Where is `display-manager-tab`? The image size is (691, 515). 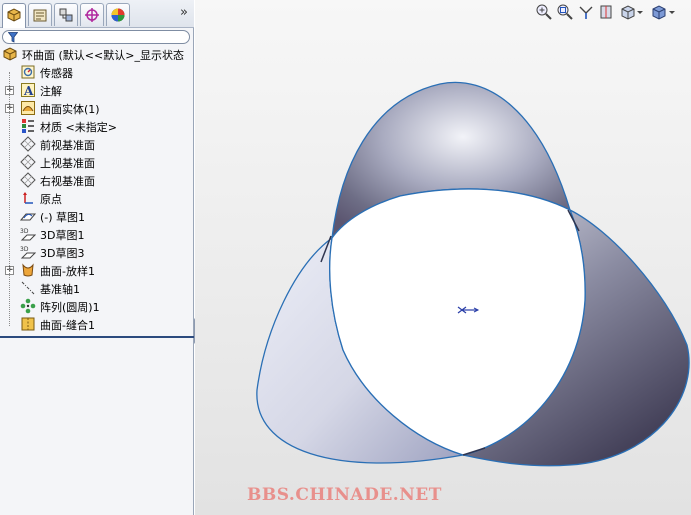
display-manager-tab is located at coordinates (118, 14).